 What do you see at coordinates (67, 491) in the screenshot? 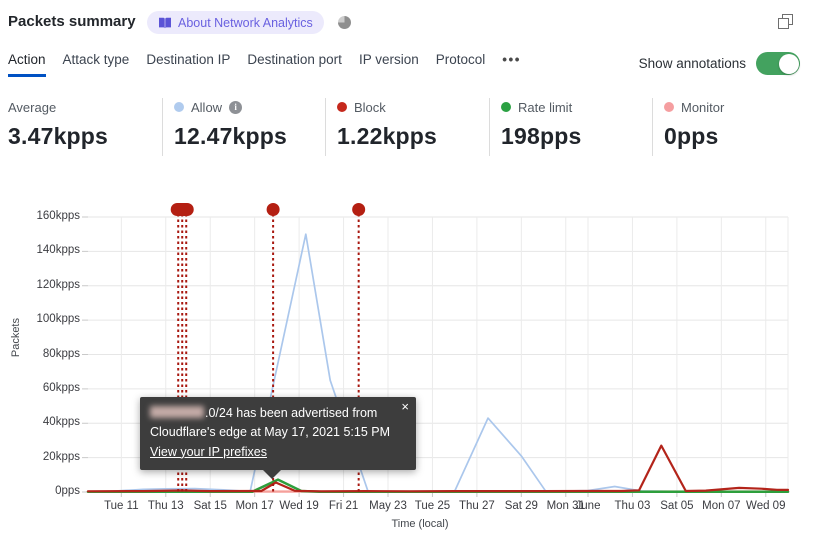
I see `y-tick-label: 0pps` at bounding box center [67, 491].